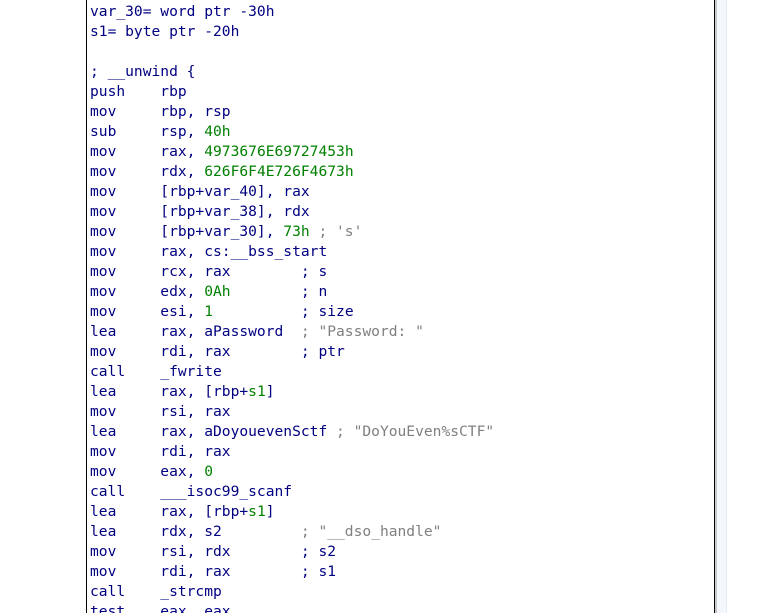 The width and height of the screenshot is (783, 613). I want to click on asm-operand-number: 1, so click(209, 311).